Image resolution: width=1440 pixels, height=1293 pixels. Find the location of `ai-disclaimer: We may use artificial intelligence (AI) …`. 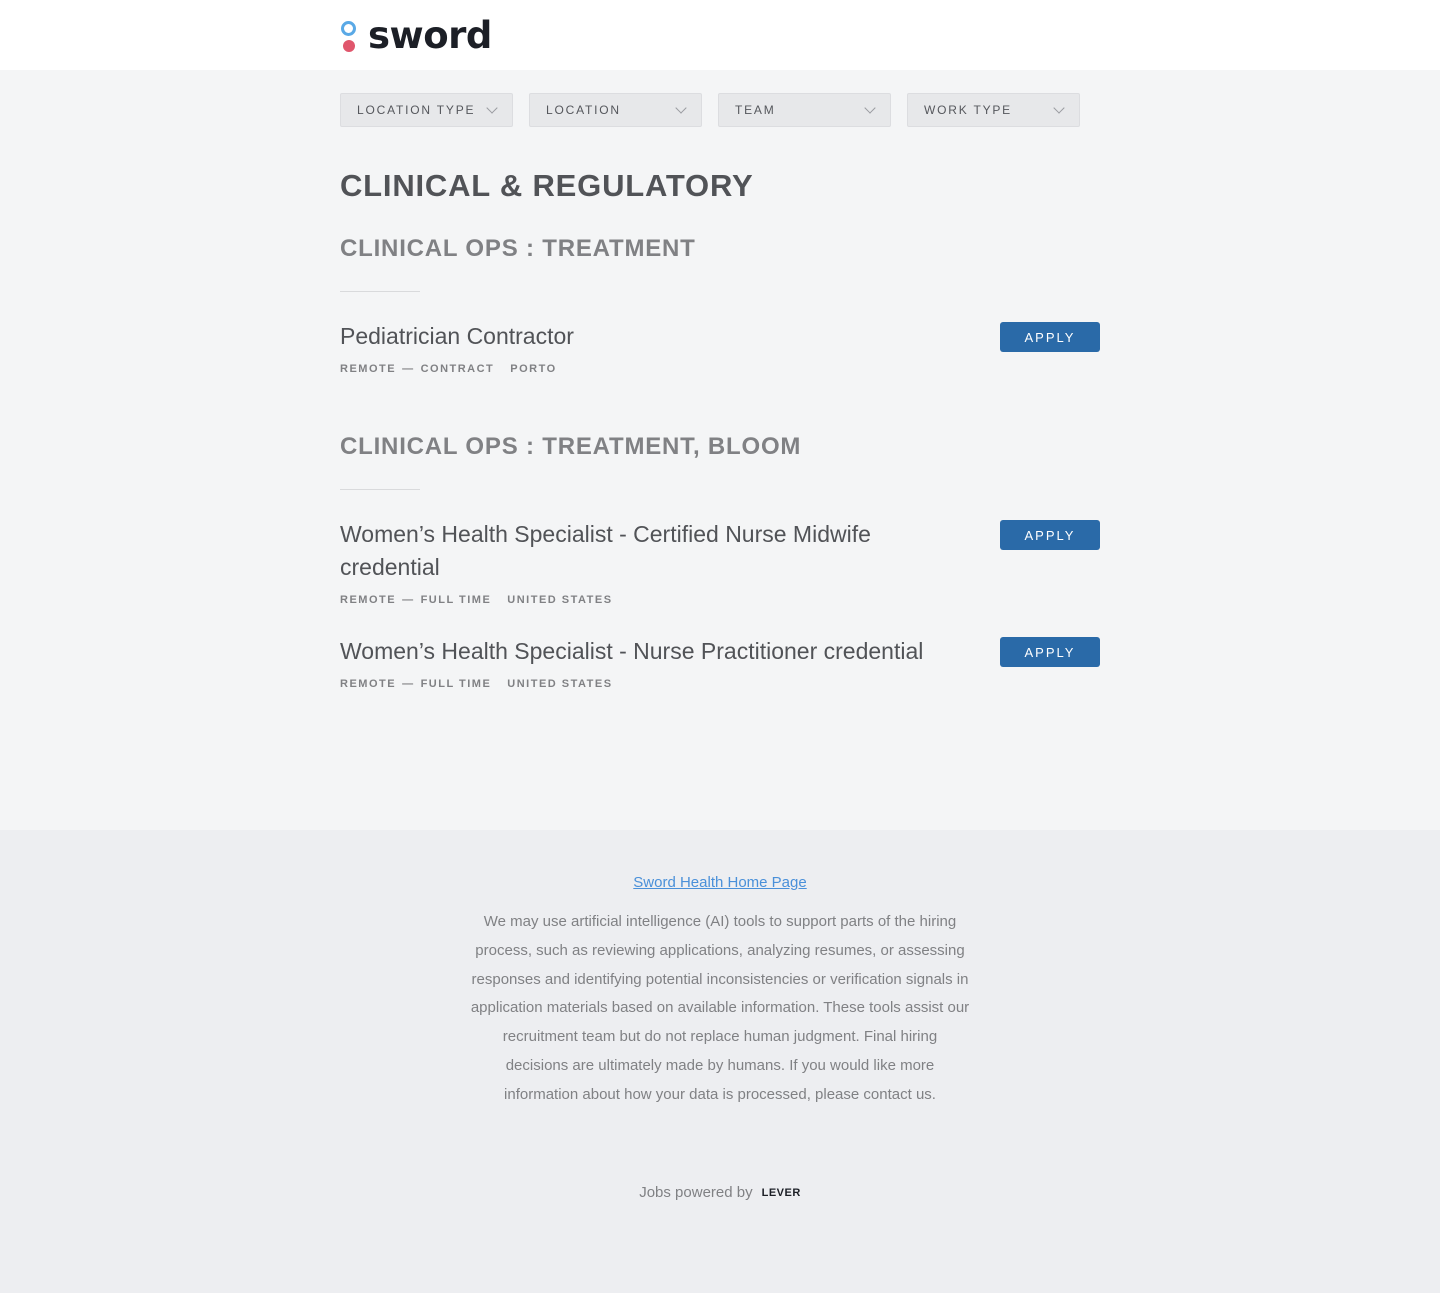

ai-disclaimer: We may use artificial intelligence (AI) … is located at coordinates (720, 1008).